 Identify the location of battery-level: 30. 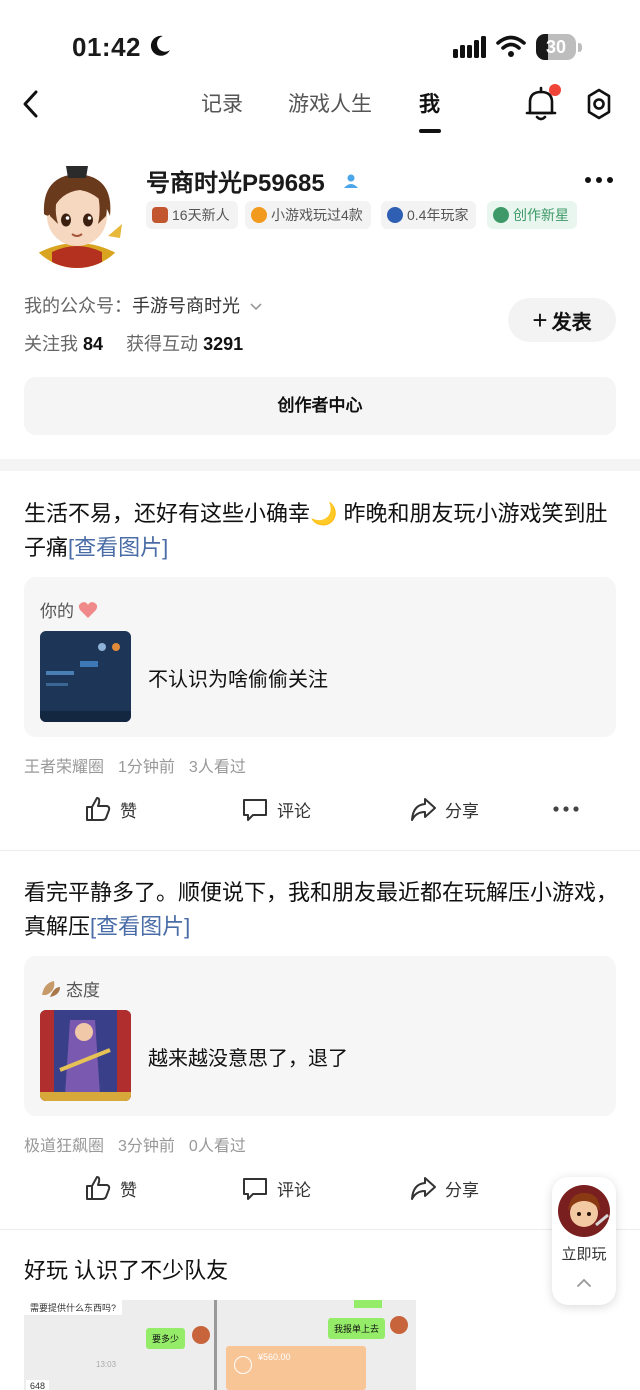
(556, 47).